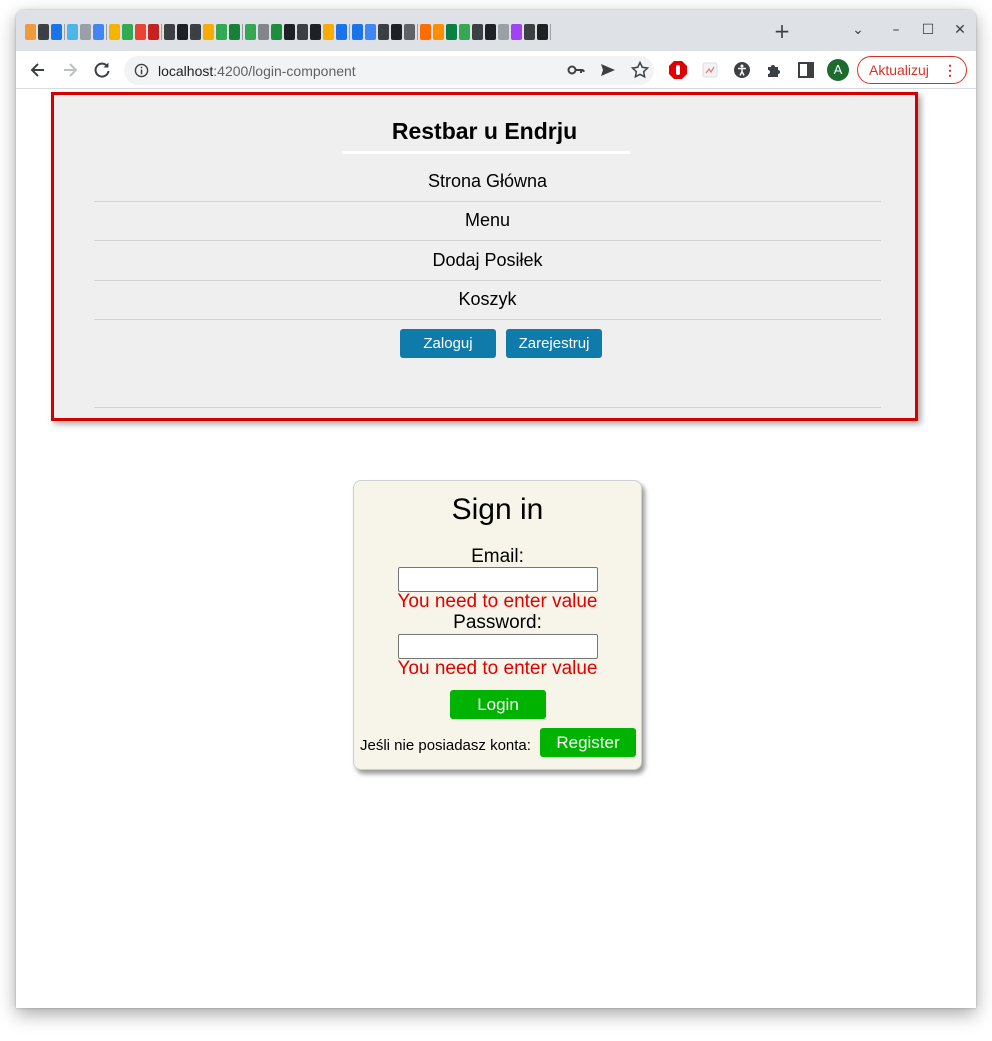  What do you see at coordinates (588, 742) in the screenshot?
I see `register-button: Register` at bounding box center [588, 742].